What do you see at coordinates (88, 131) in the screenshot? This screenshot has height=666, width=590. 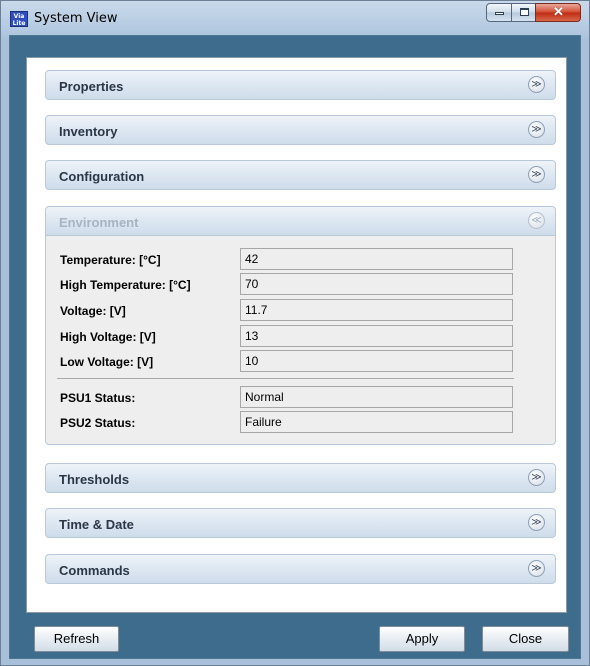 I see `section-inventory-label: Inventory` at bounding box center [88, 131].